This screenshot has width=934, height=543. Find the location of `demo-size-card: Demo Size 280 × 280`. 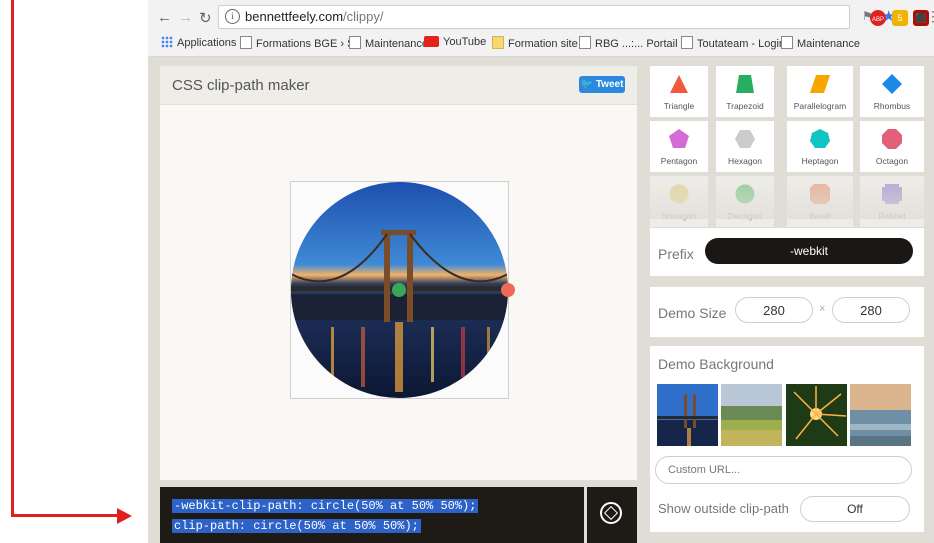

demo-size-card: Demo Size 280 × 280 is located at coordinates (787, 312).